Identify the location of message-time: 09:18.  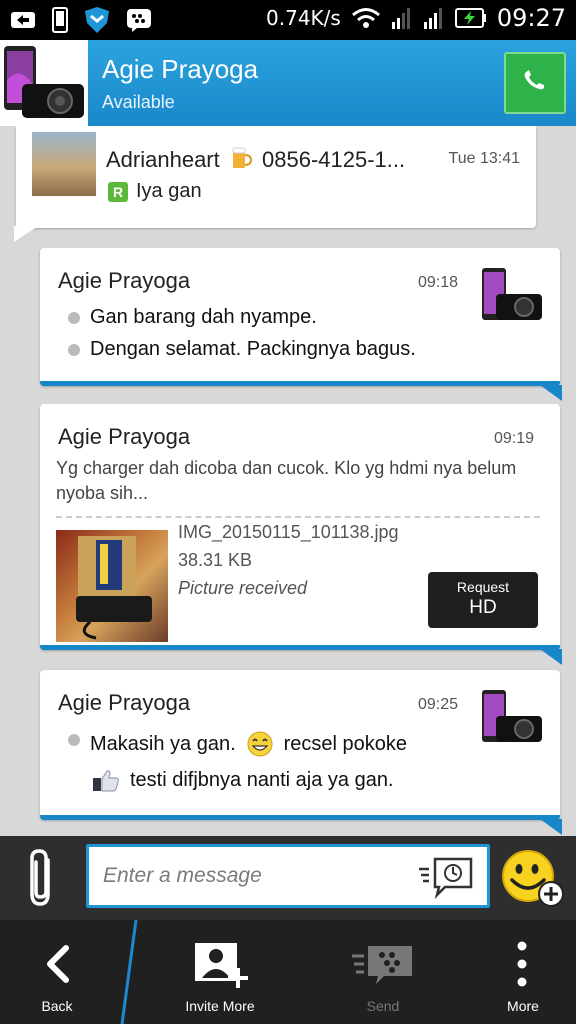
(438, 282).